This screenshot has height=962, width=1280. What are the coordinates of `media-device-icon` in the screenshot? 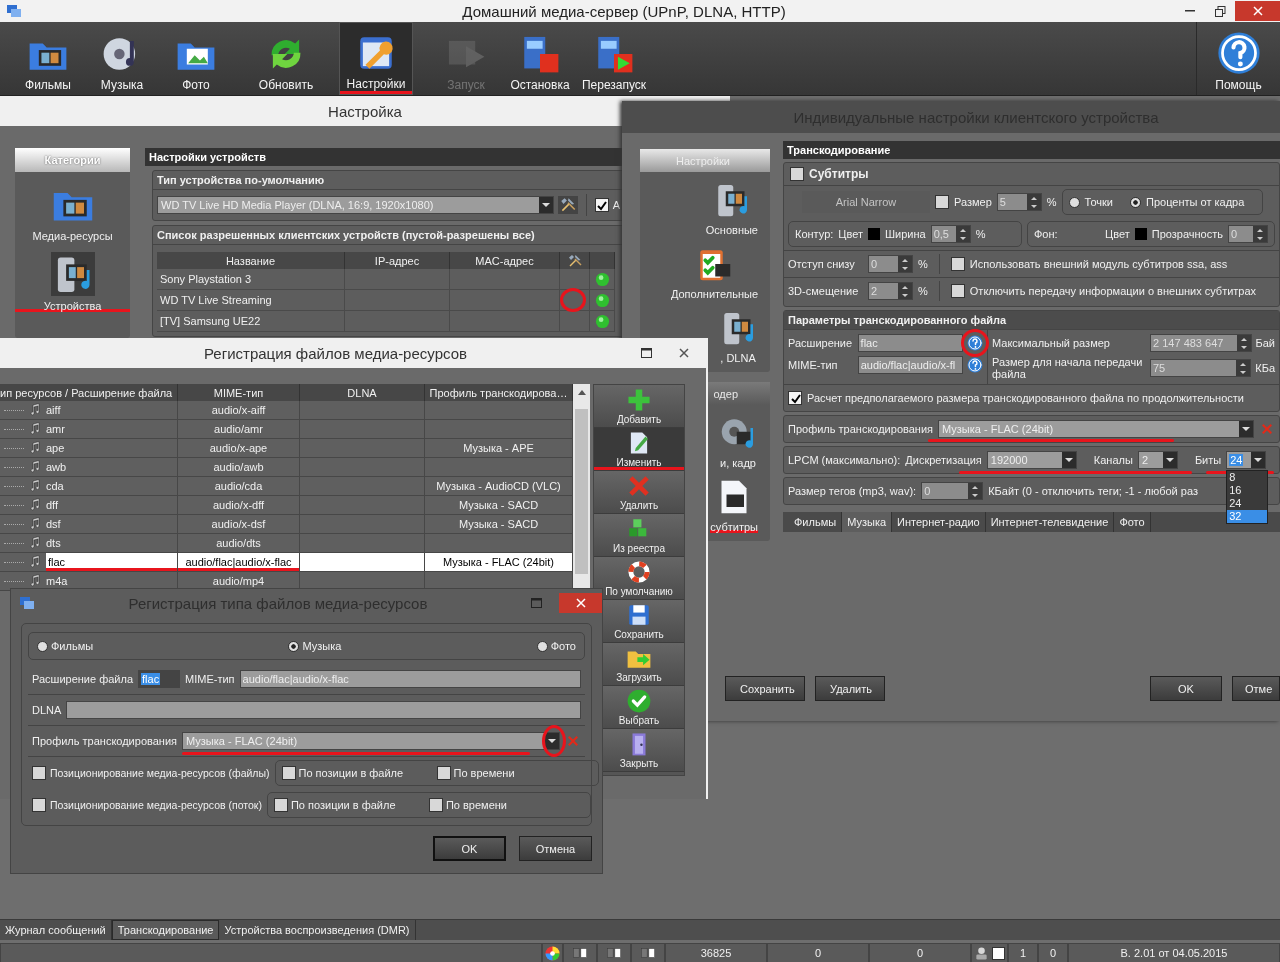 It's located at (72, 274).